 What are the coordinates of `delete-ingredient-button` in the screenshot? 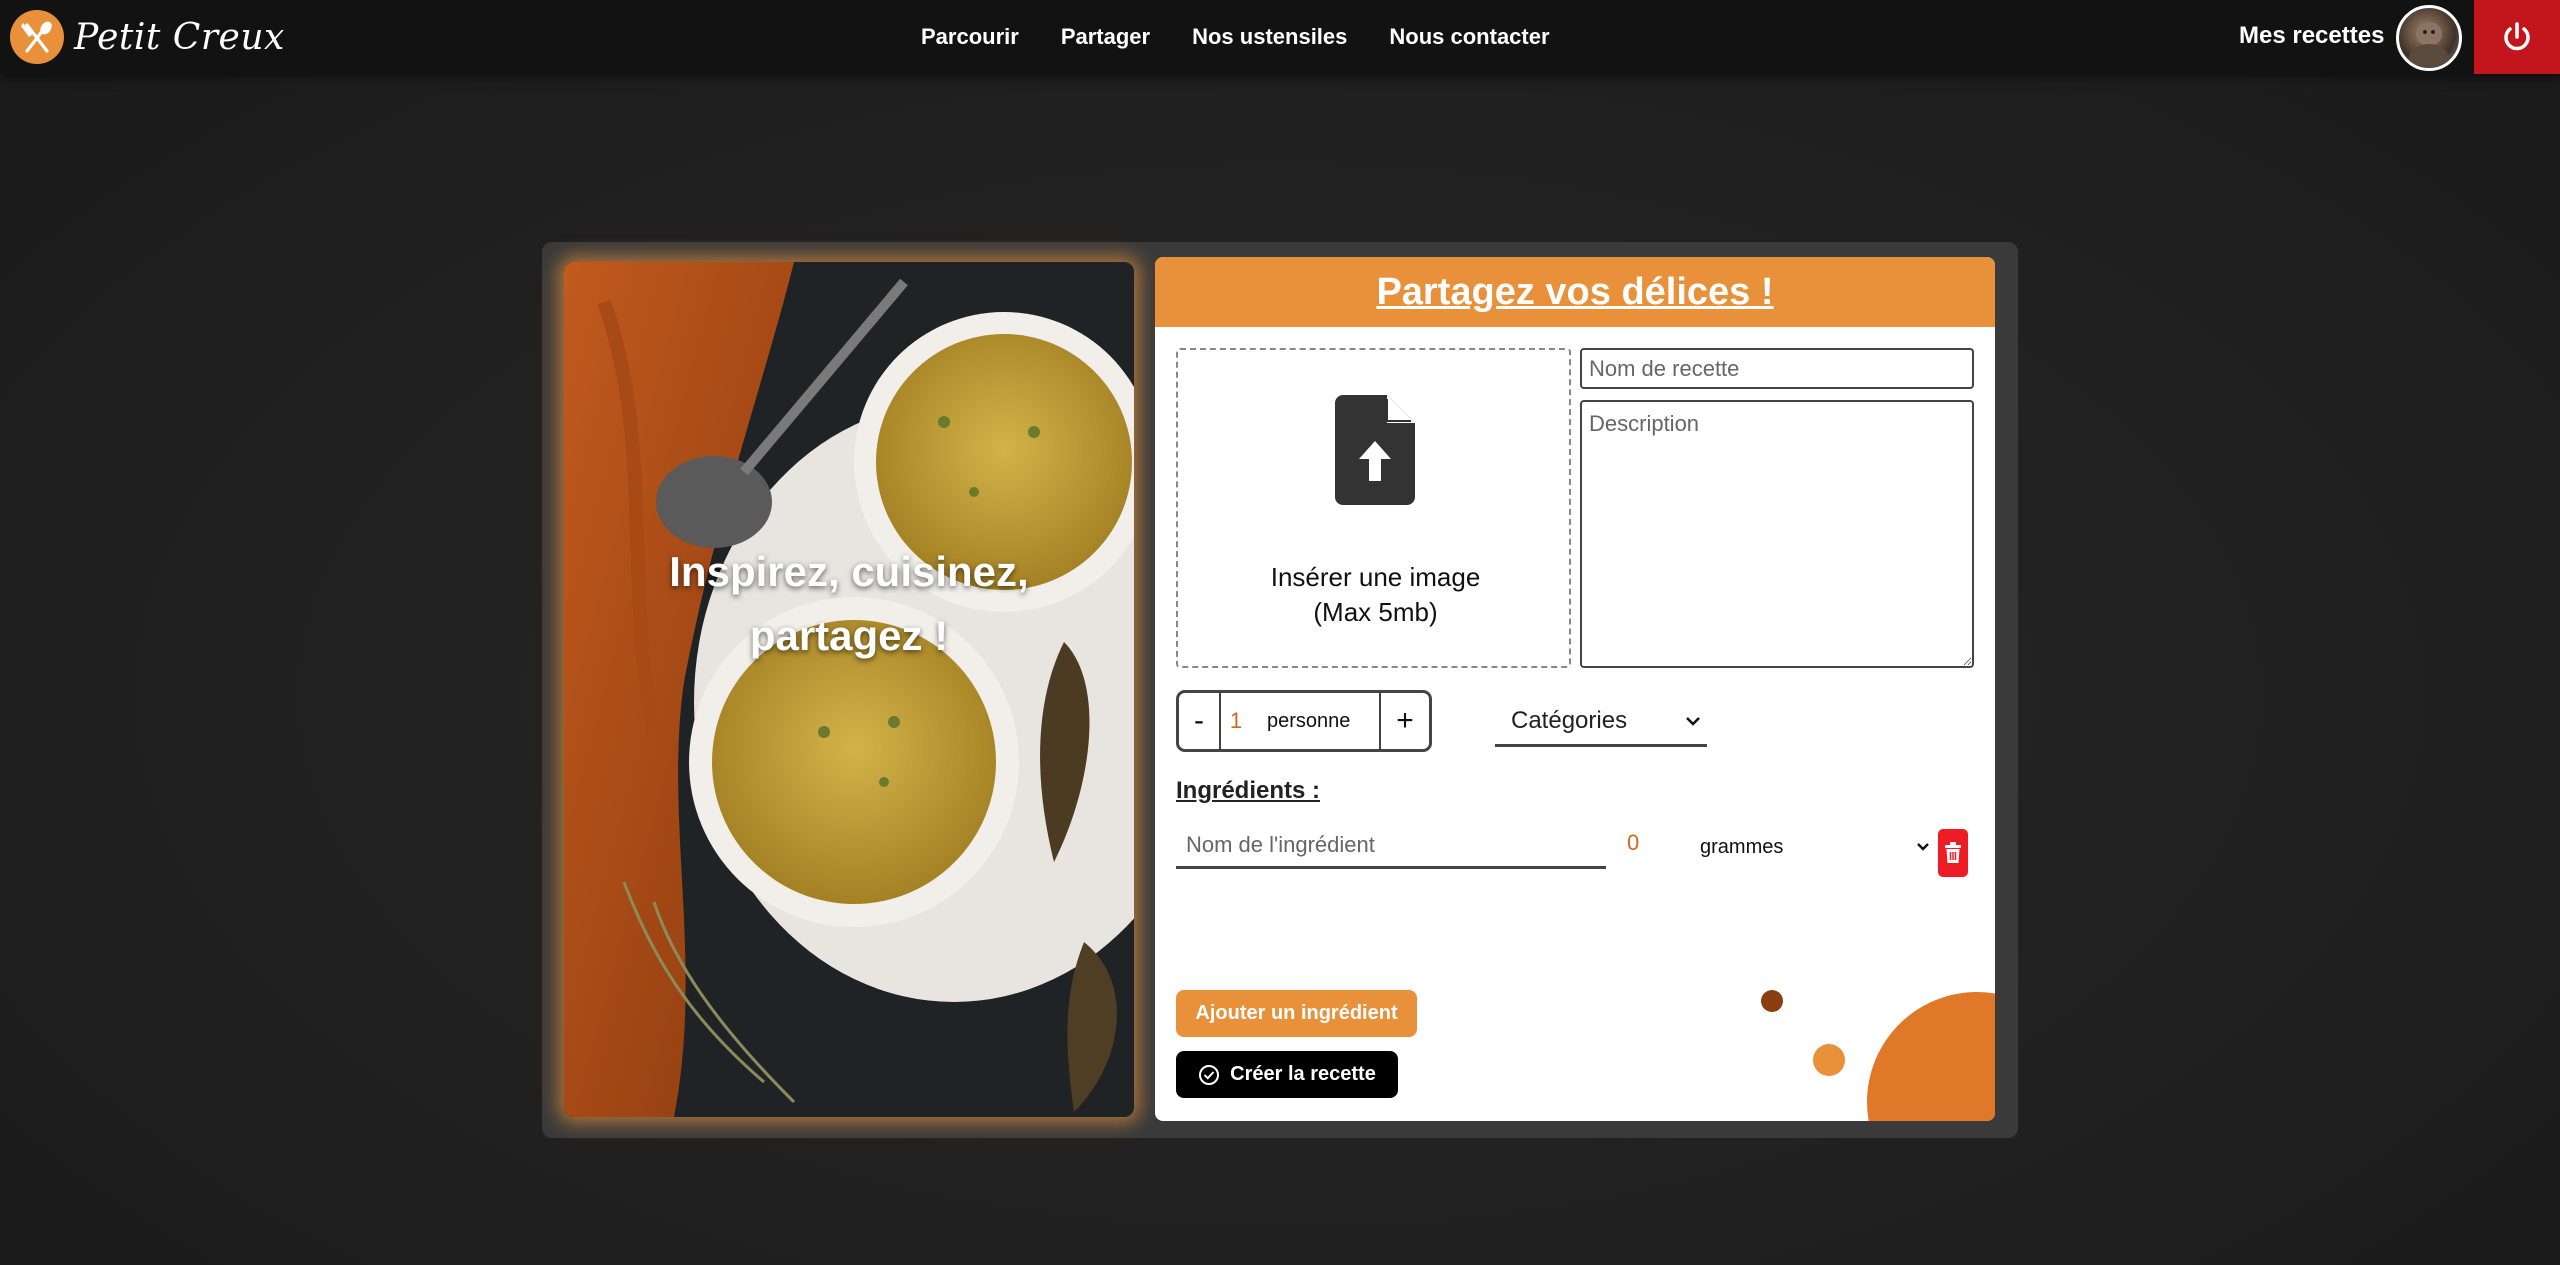 It's located at (1953, 853).